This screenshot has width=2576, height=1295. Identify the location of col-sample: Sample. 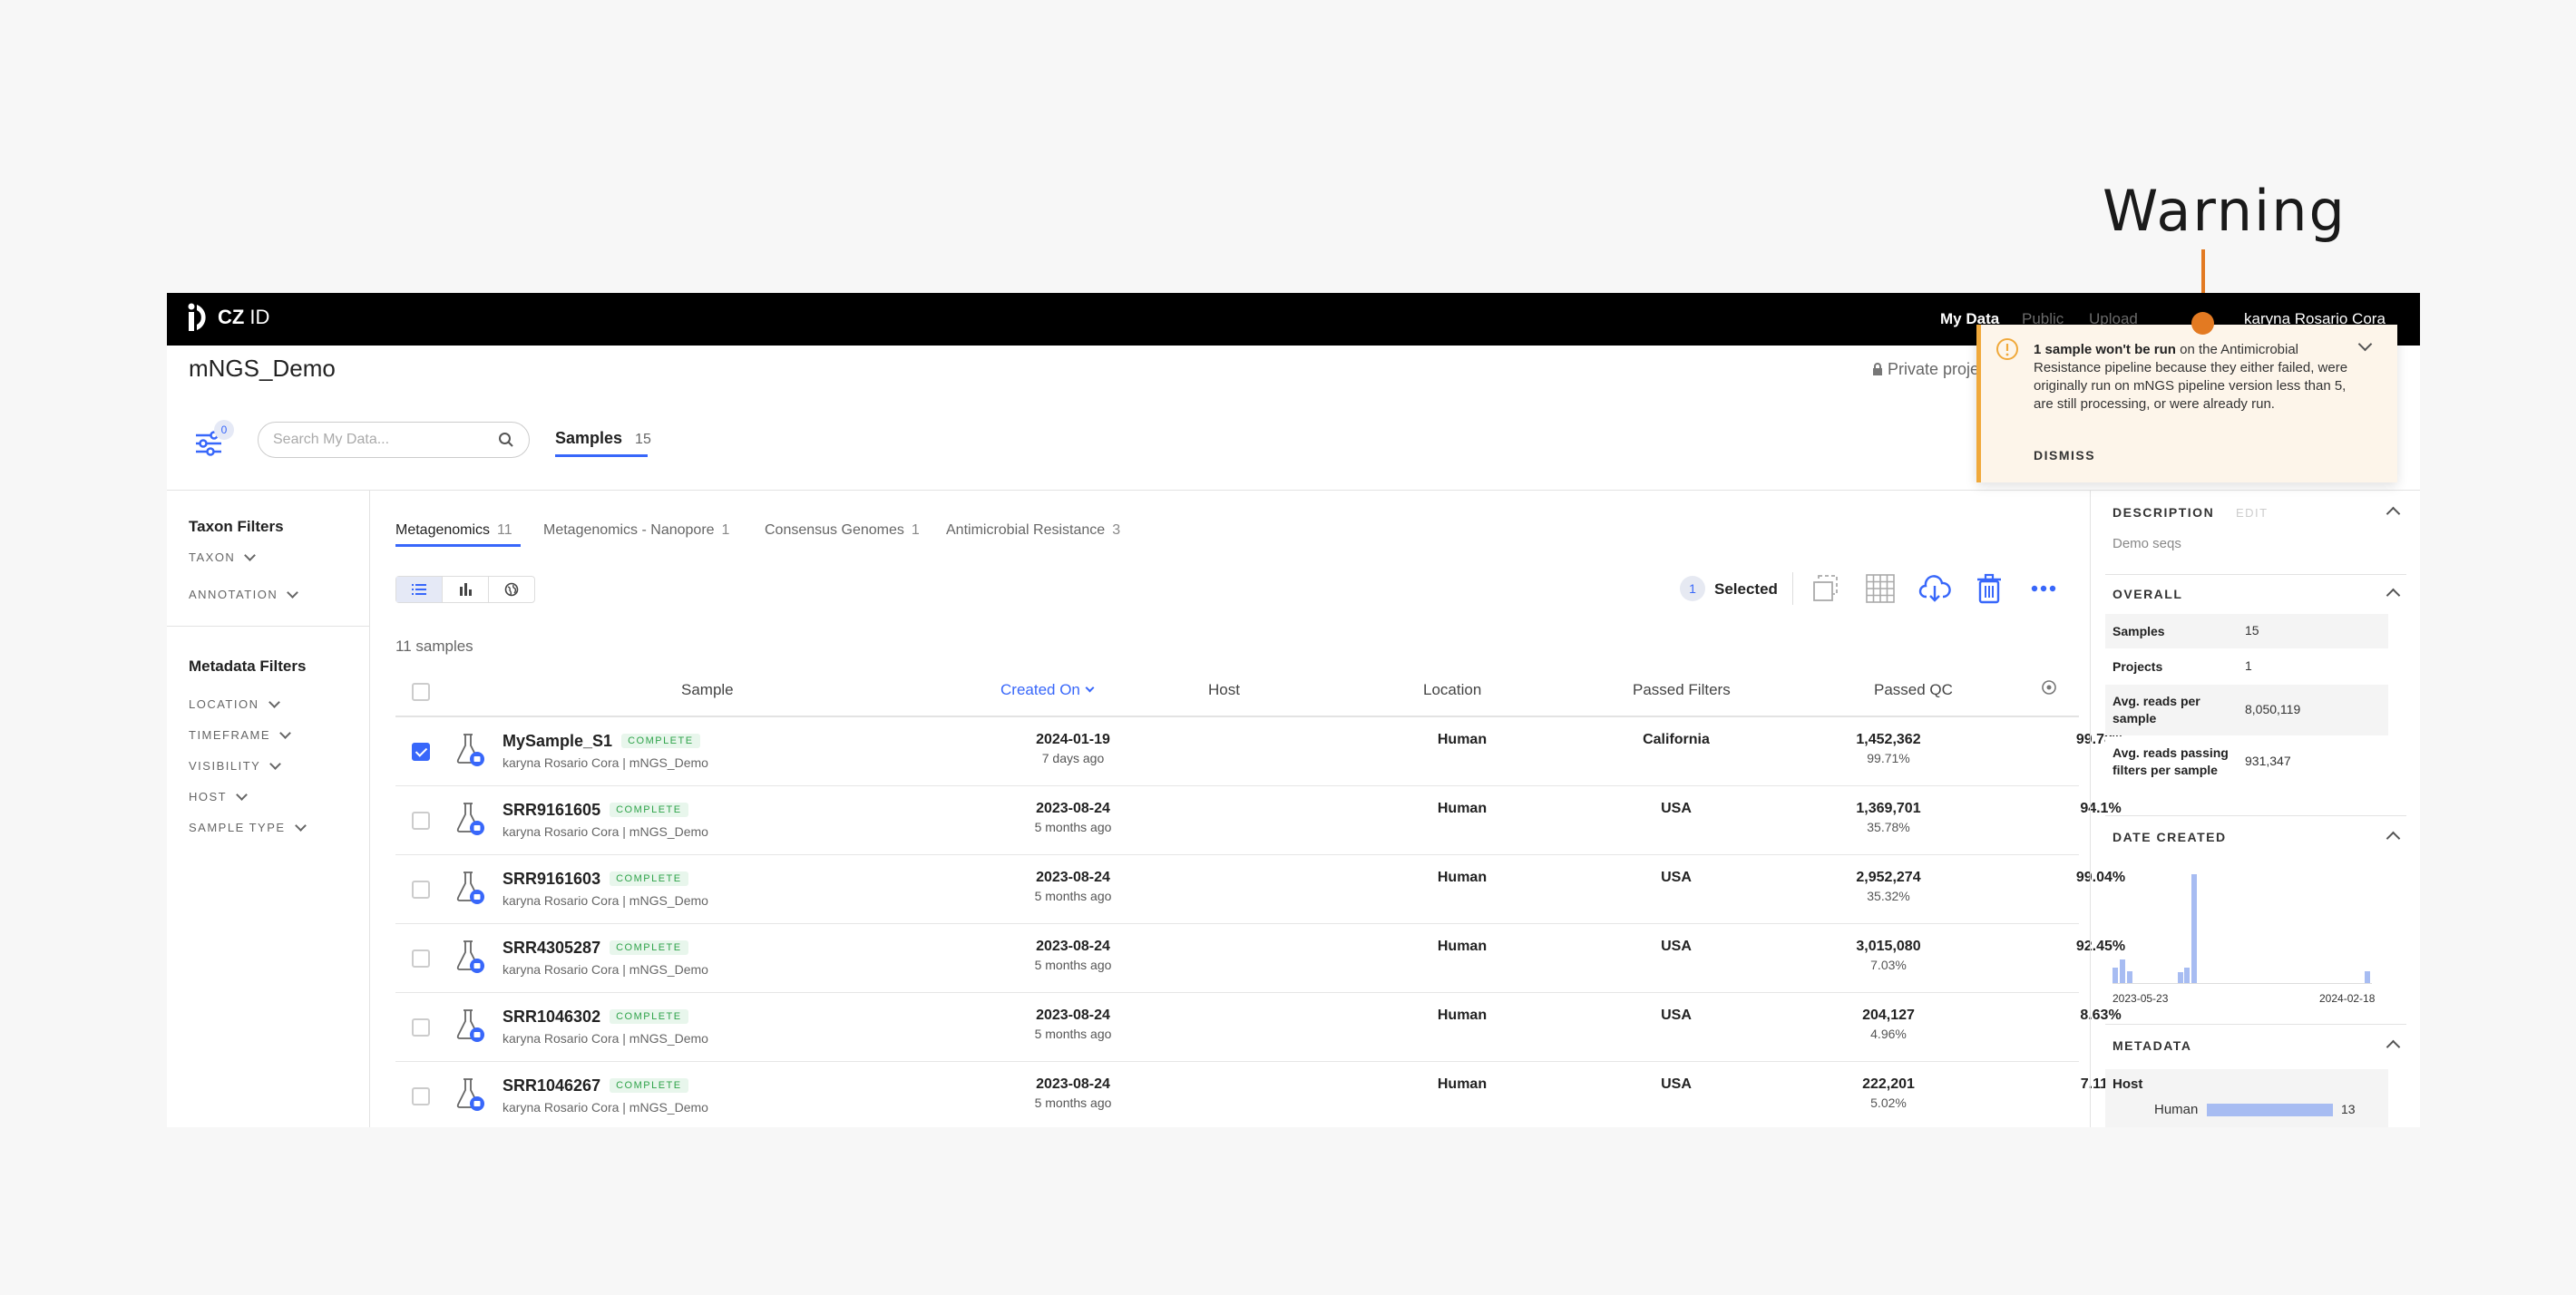
(707, 690).